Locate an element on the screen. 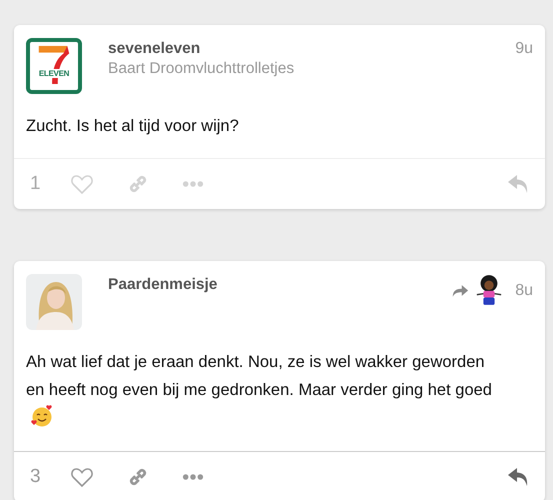 The width and height of the screenshot is (553, 500). post-text: Zucht. Is het al tijd voor wijn? is located at coordinates (133, 126).